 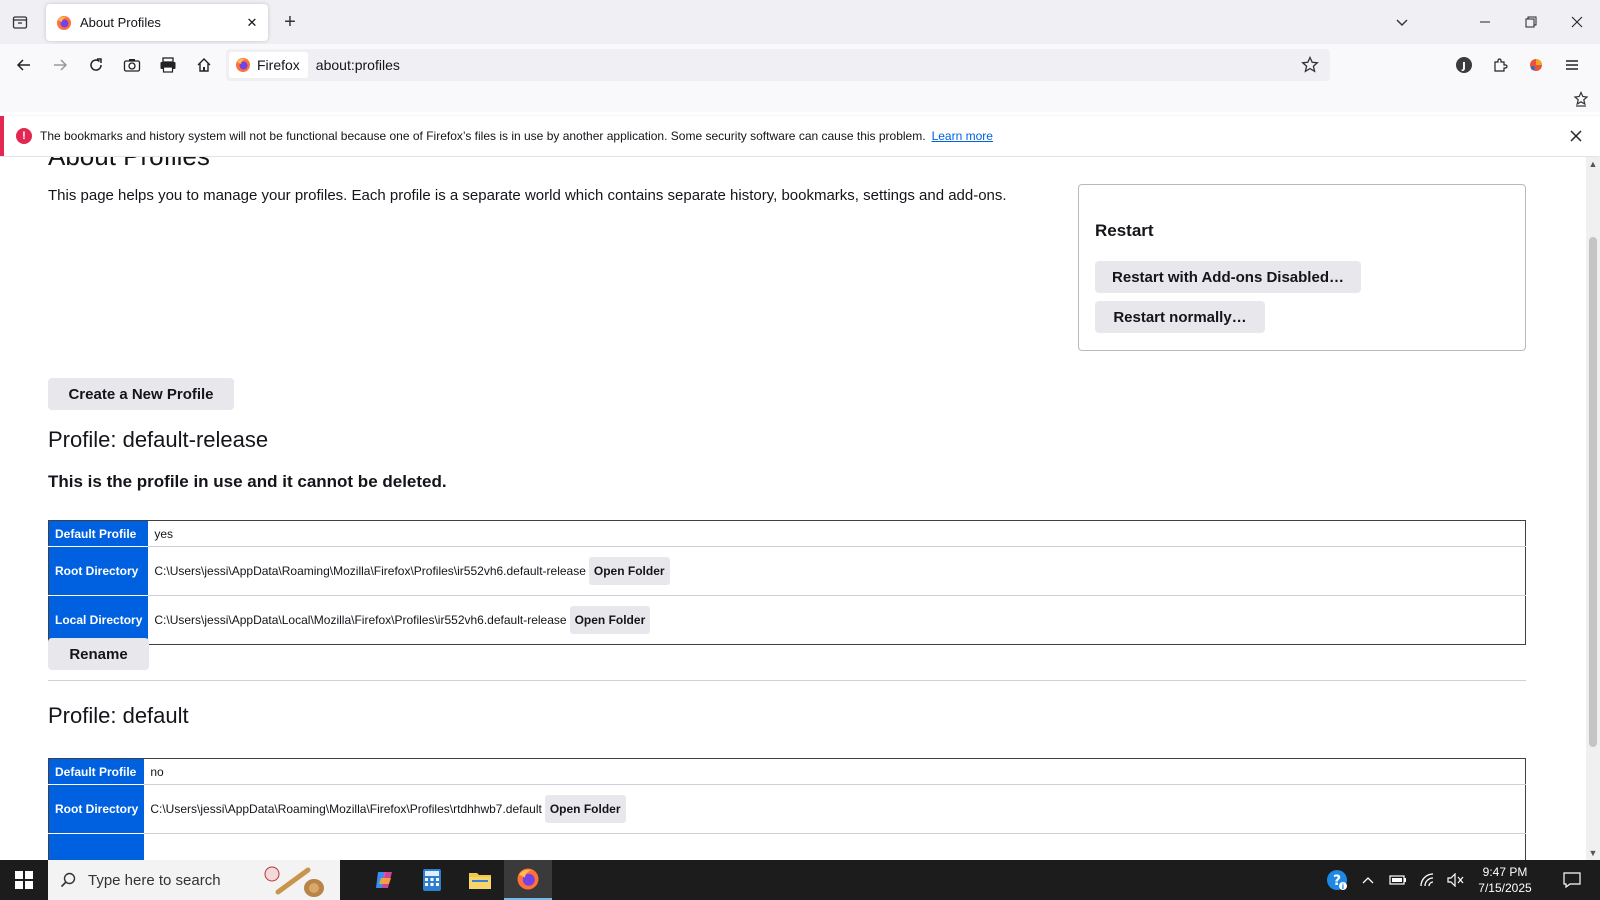 What do you see at coordinates (1485, 22) in the screenshot?
I see `minimize-button` at bounding box center [1485, 22].